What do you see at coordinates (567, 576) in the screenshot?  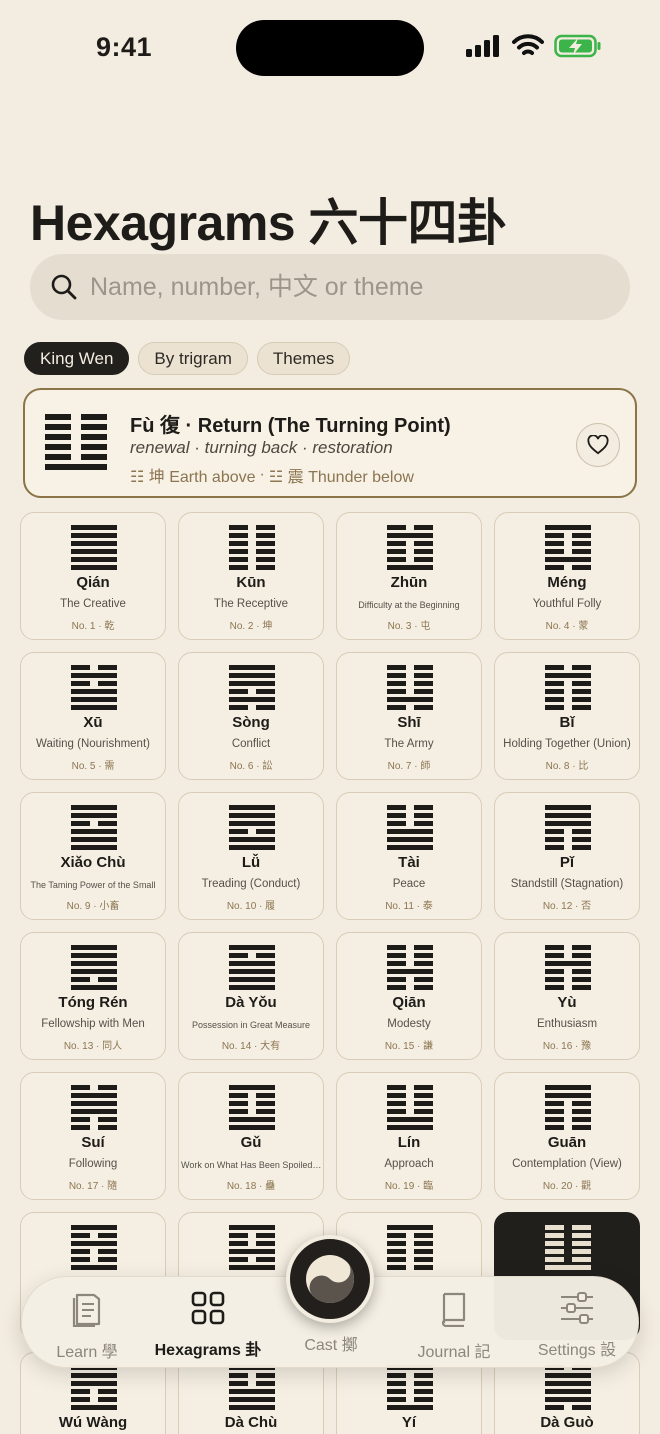 I see `hexagram-card: Méng Youthful Folly No. 4 · 蒙` at bounding box center [567, 576].